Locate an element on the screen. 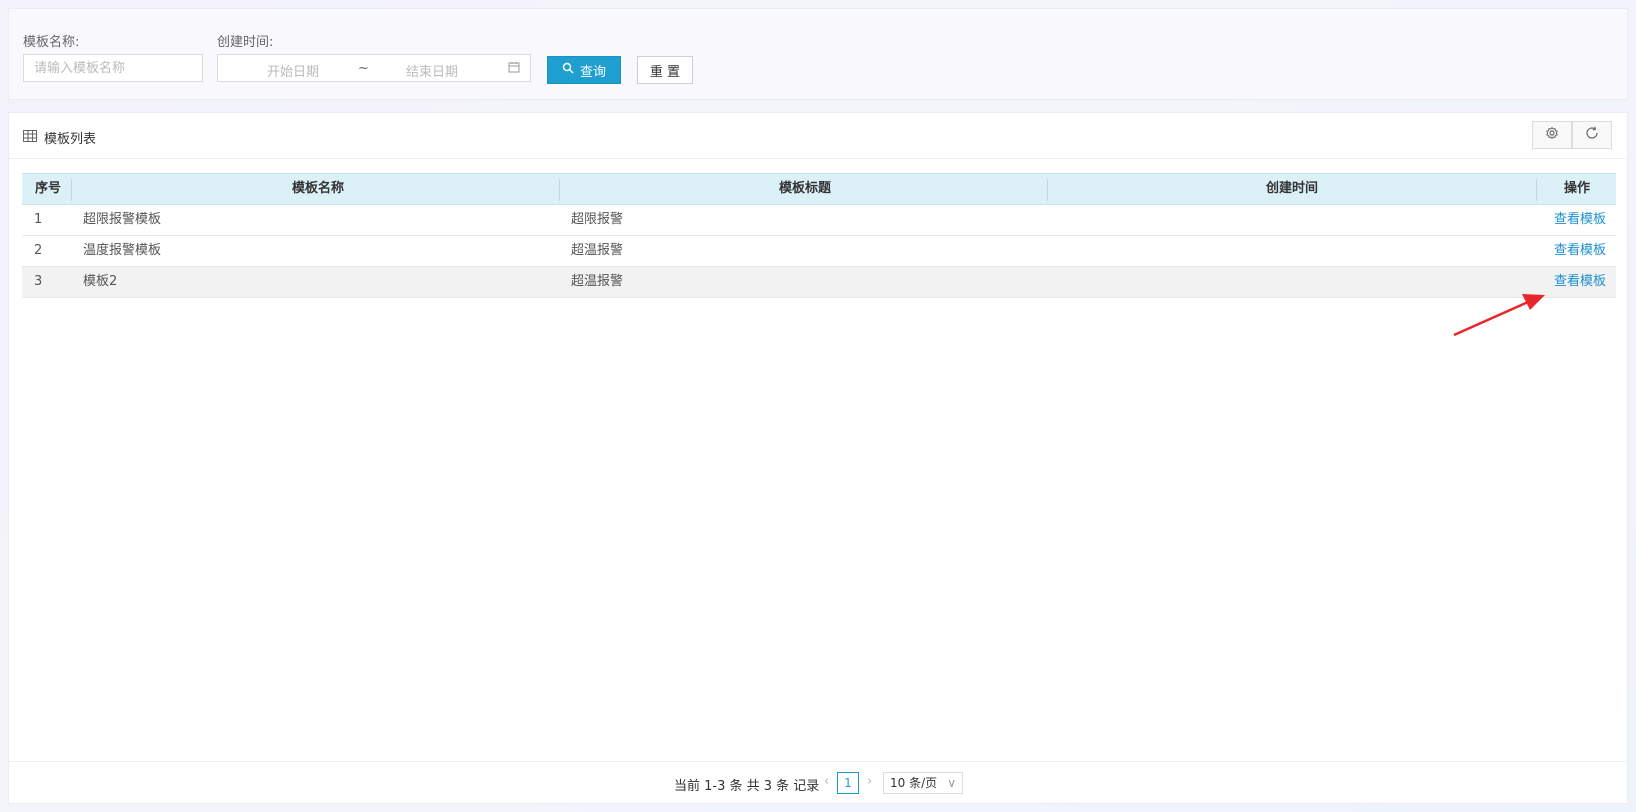  row-index: 2 is located at coordinates (38, 250).